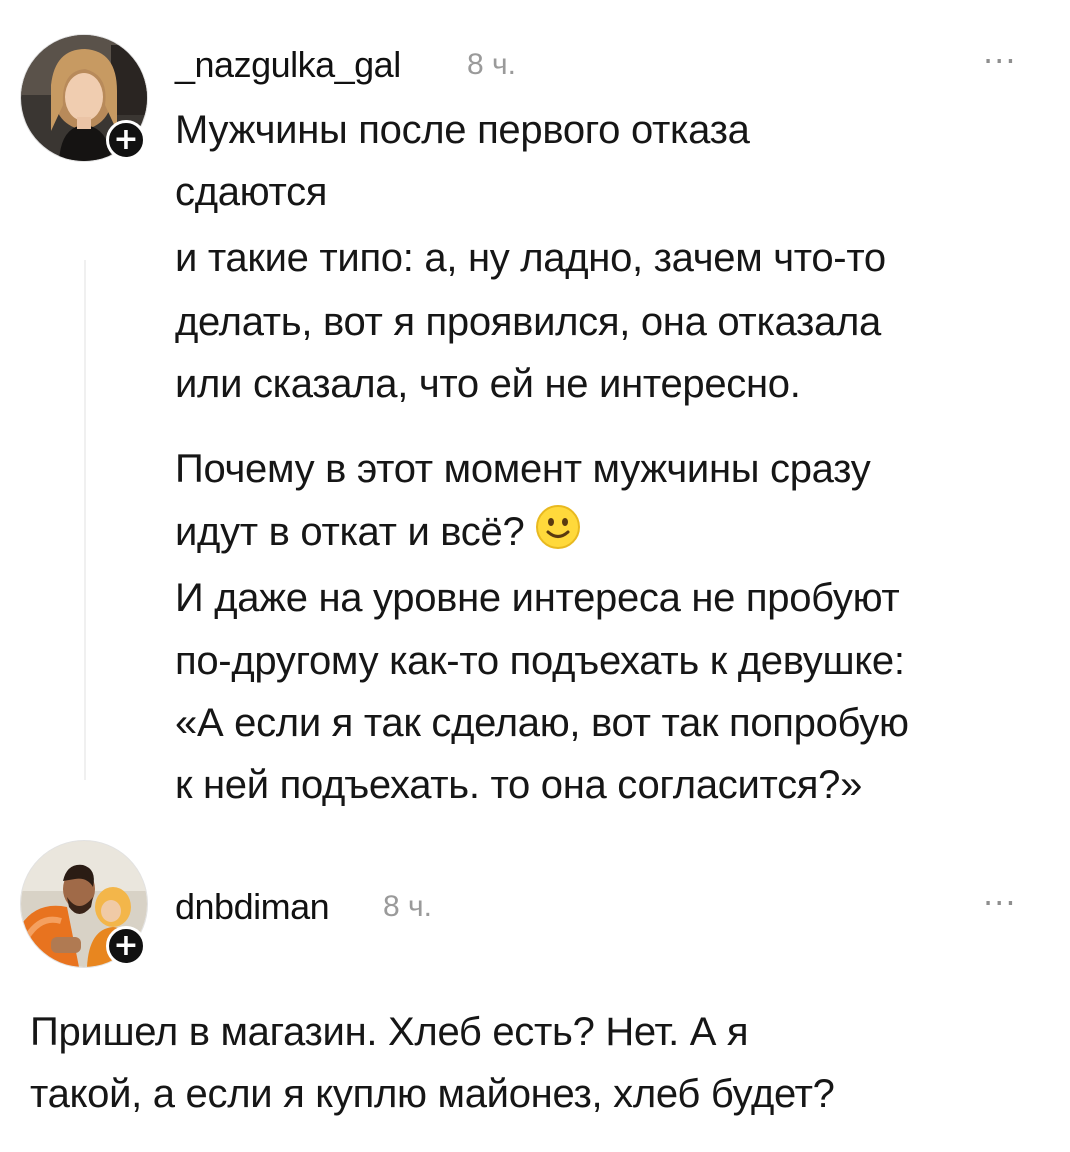 This screenshot has width=1070, height=1152. What do you see at coordinates (519, 785) in the screenshot?
I see `comment-text-line: к ней подъехать. то она согласится?»` at bounding box center [519, 785].